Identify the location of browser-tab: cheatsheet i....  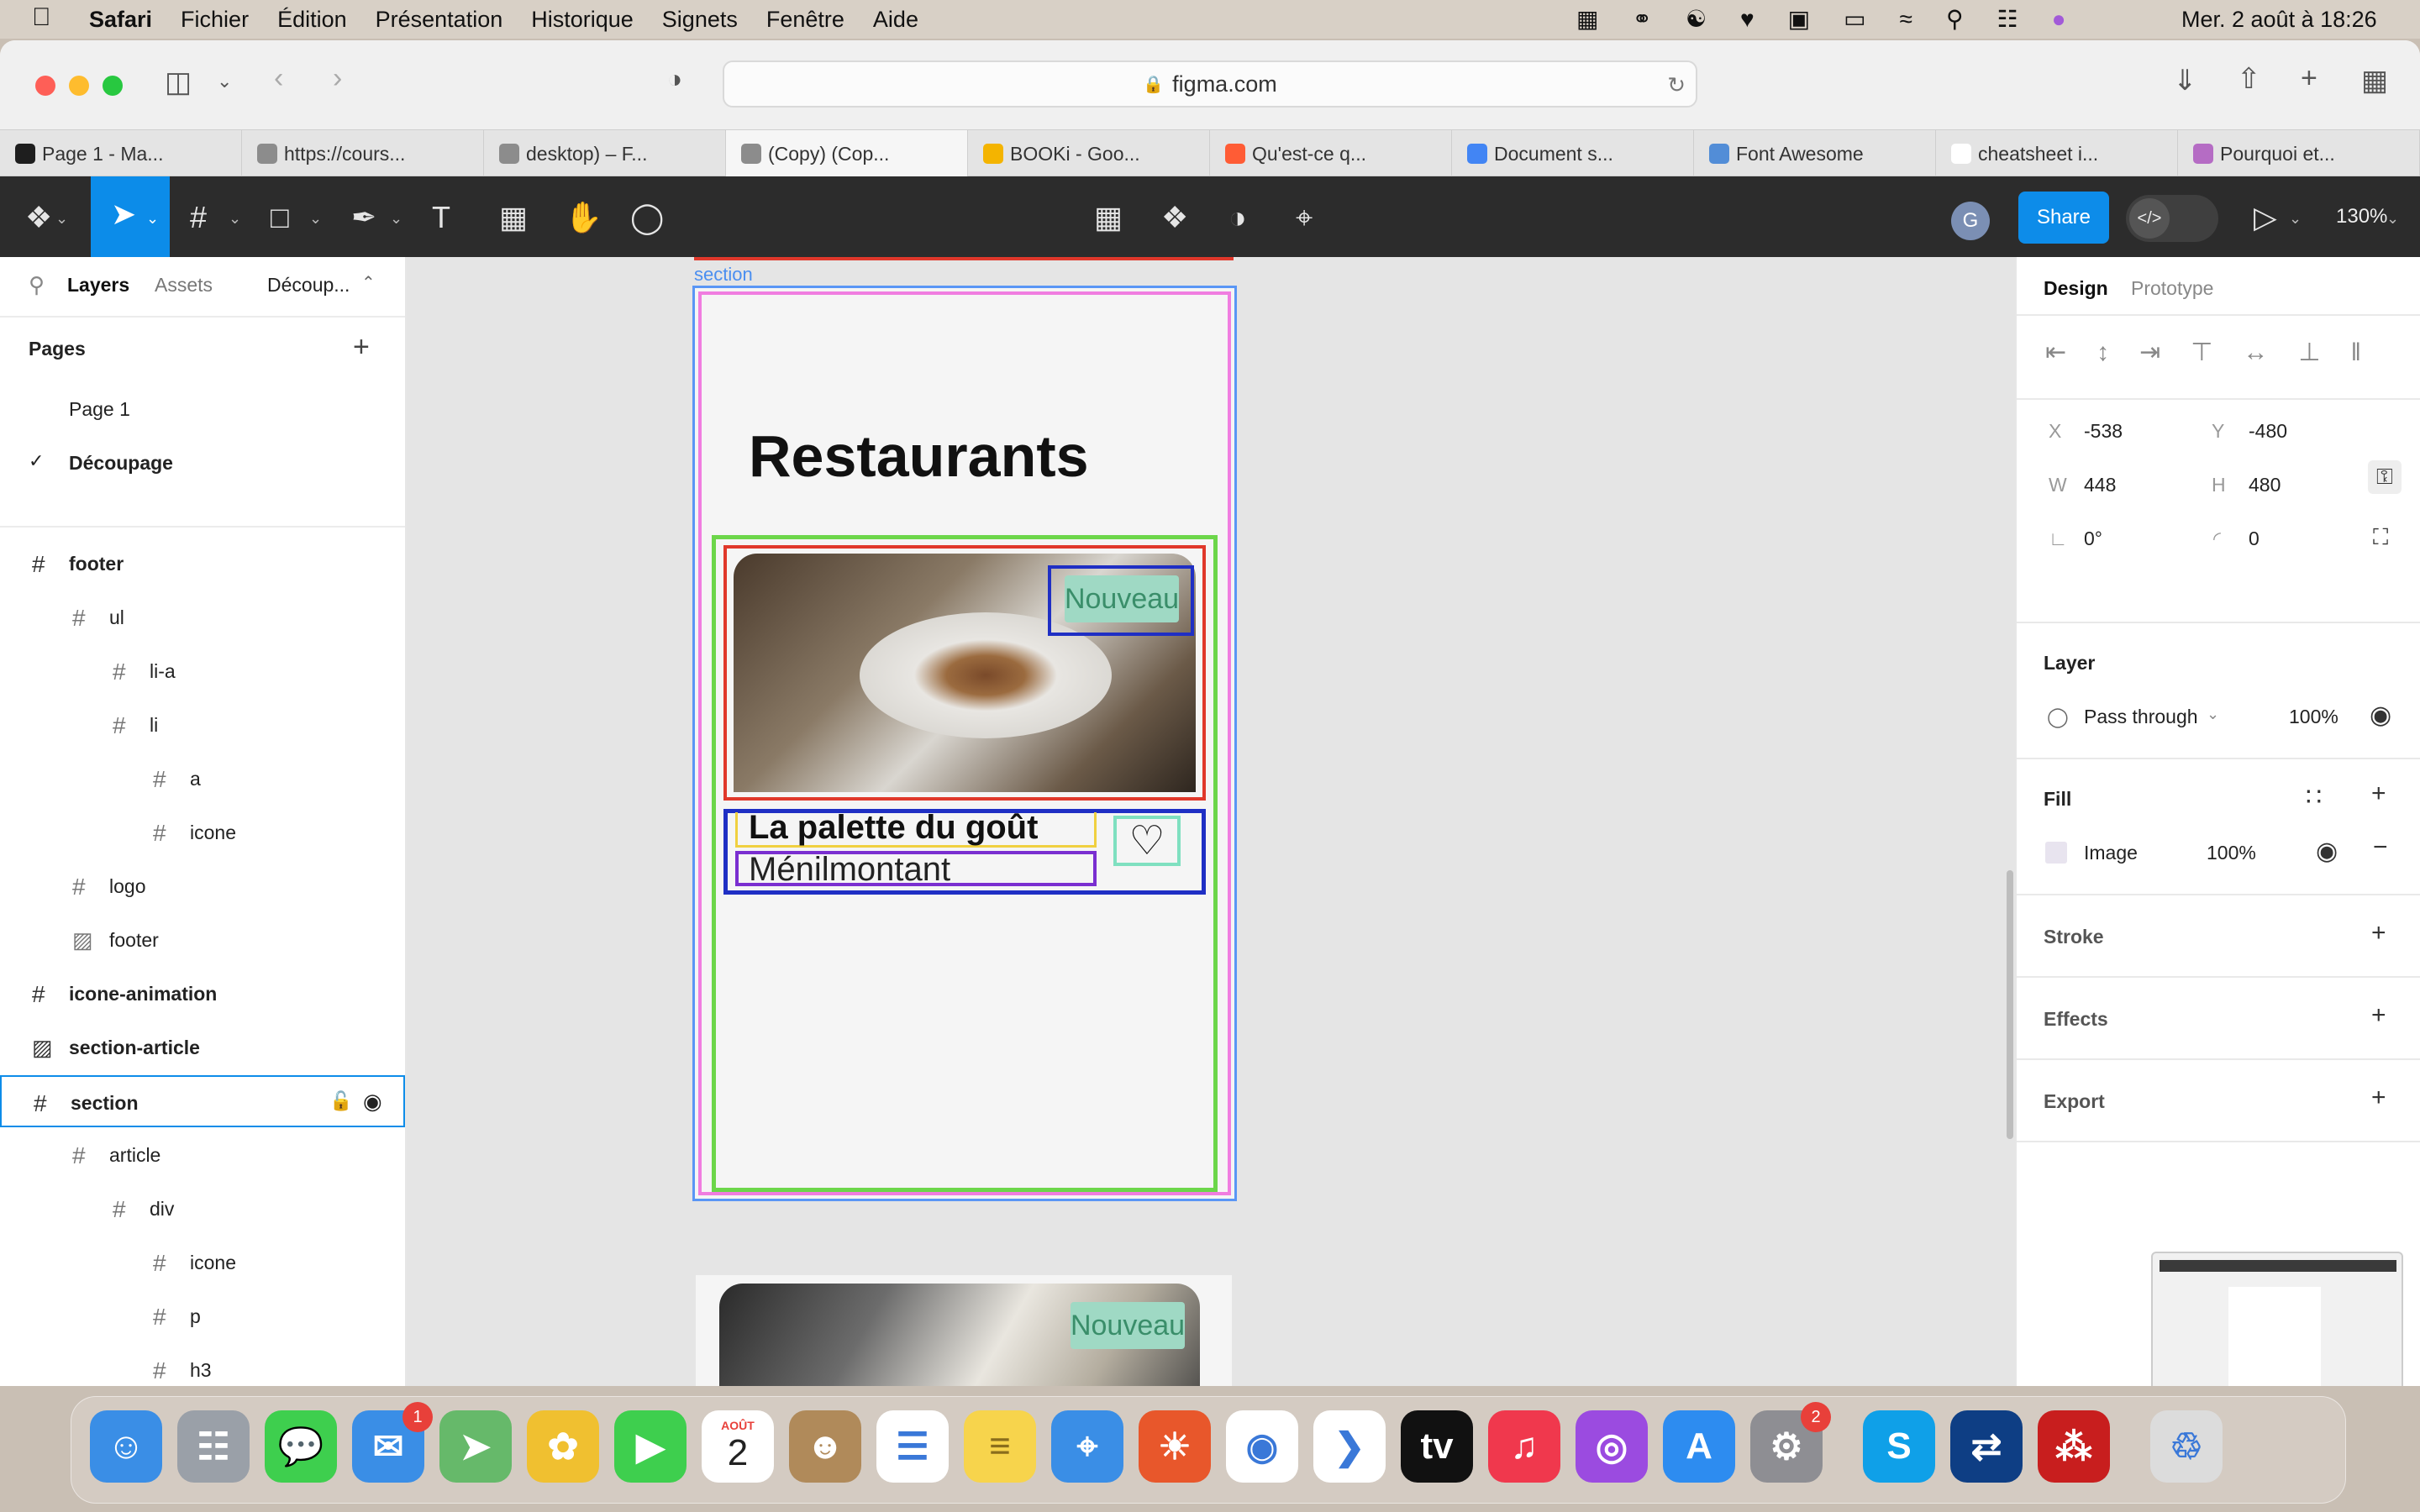
(2057, 153).